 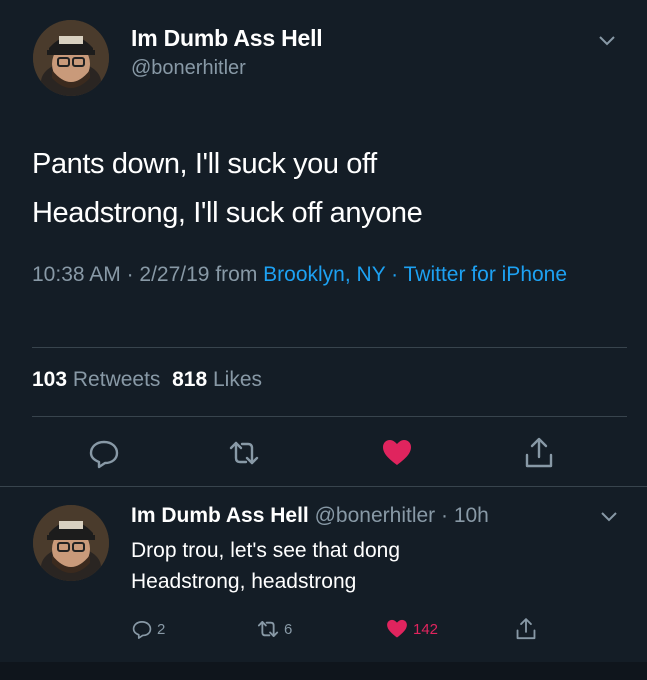 I want to click on bottom-divider, so click(x=323, y=671).